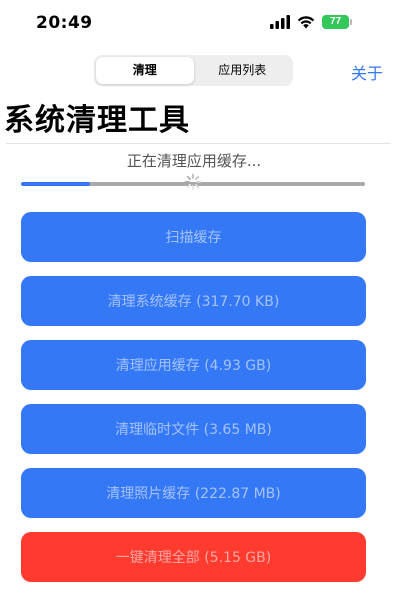  Describe the element at coordinates (193, 182) in the screenshot. I see `activity-spinner-icon` at that location.